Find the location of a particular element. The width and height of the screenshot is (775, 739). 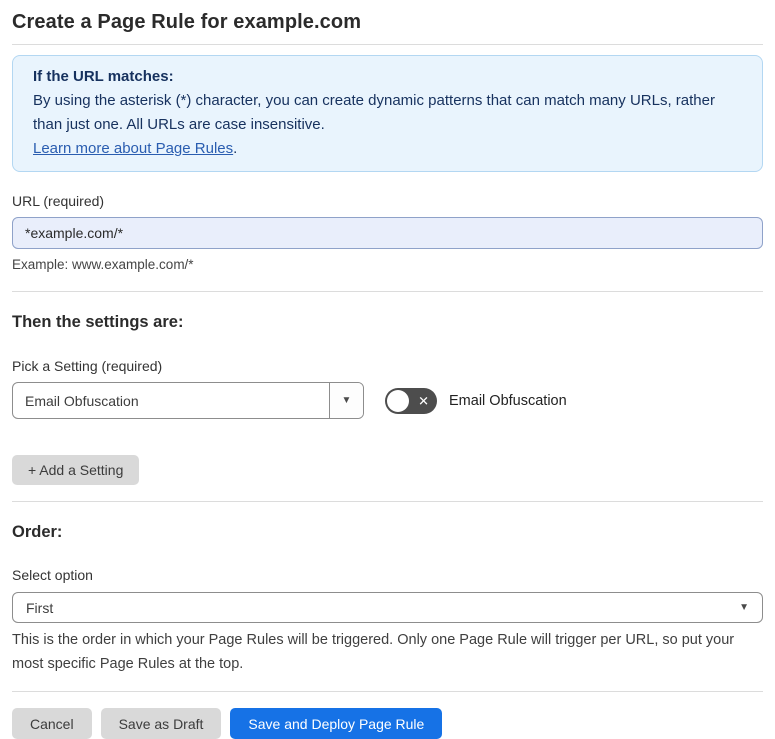

toggle-label: Email Obfuscation is located at coordinates (508, 400).